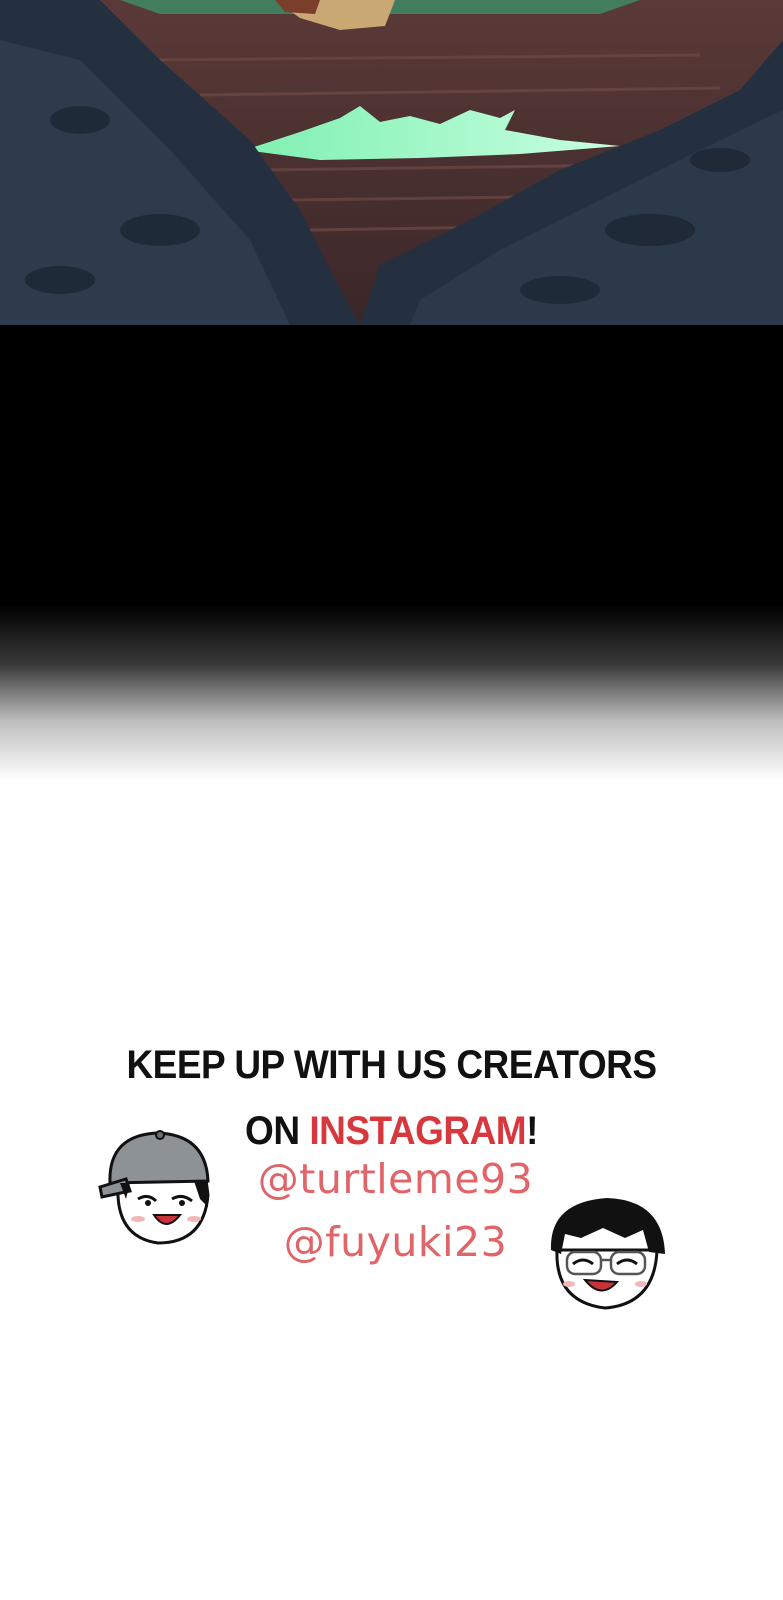 This screenshot has height=1600, width=783. What do you see at coordinates (391, 1064) in the screenshot?
I see `promo-headline-line-1: KEEP UP WITH US CREATORS` at bounding box center [391, 1064].